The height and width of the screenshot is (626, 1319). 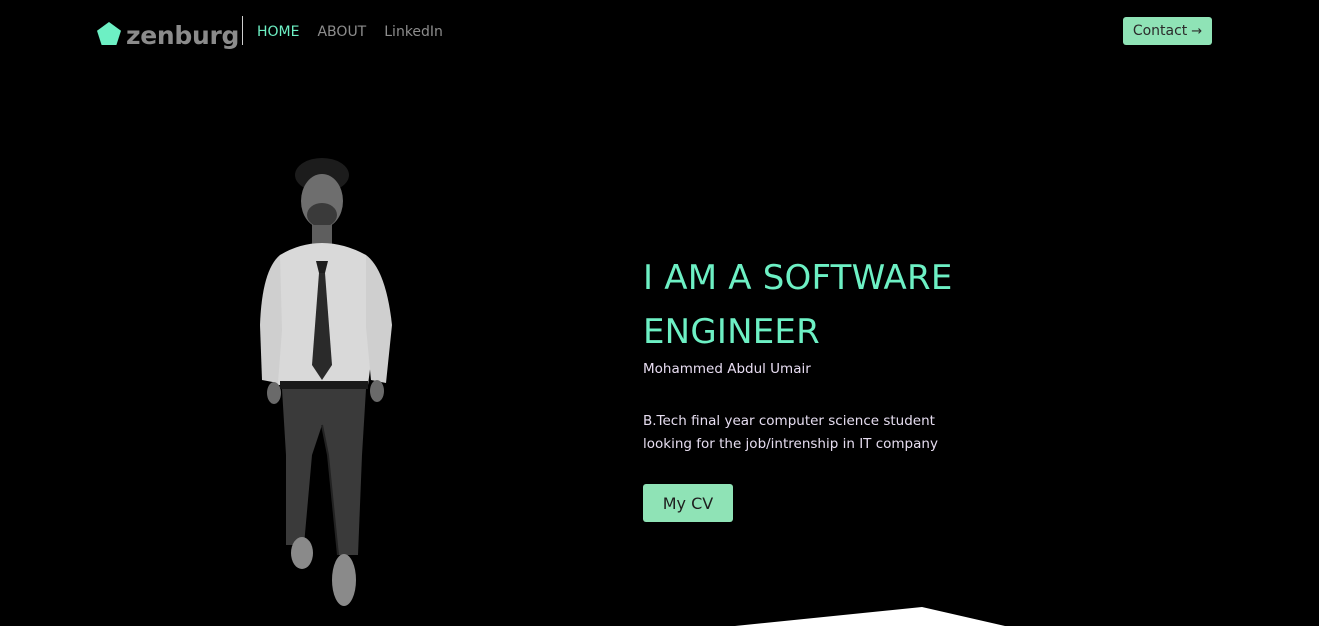 I want to click on nav-divider, so click(x=242, y=30).